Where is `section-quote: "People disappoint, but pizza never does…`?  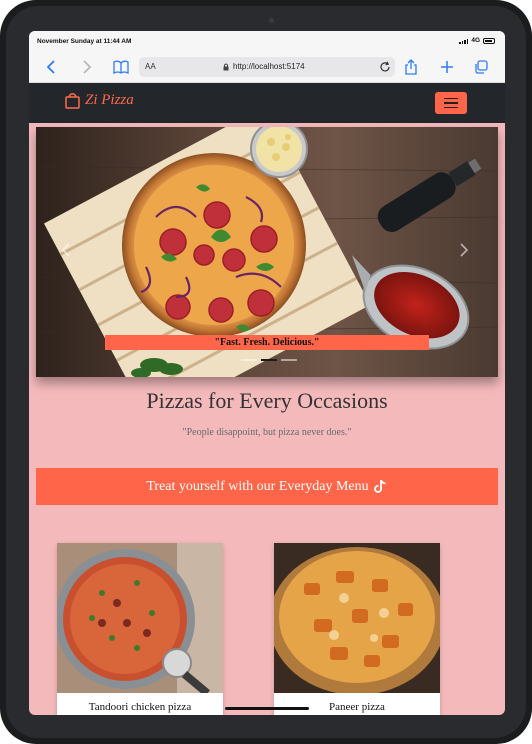
section-quote: "People disappoint, but pizza never does… is located at coordinates (267, 432).